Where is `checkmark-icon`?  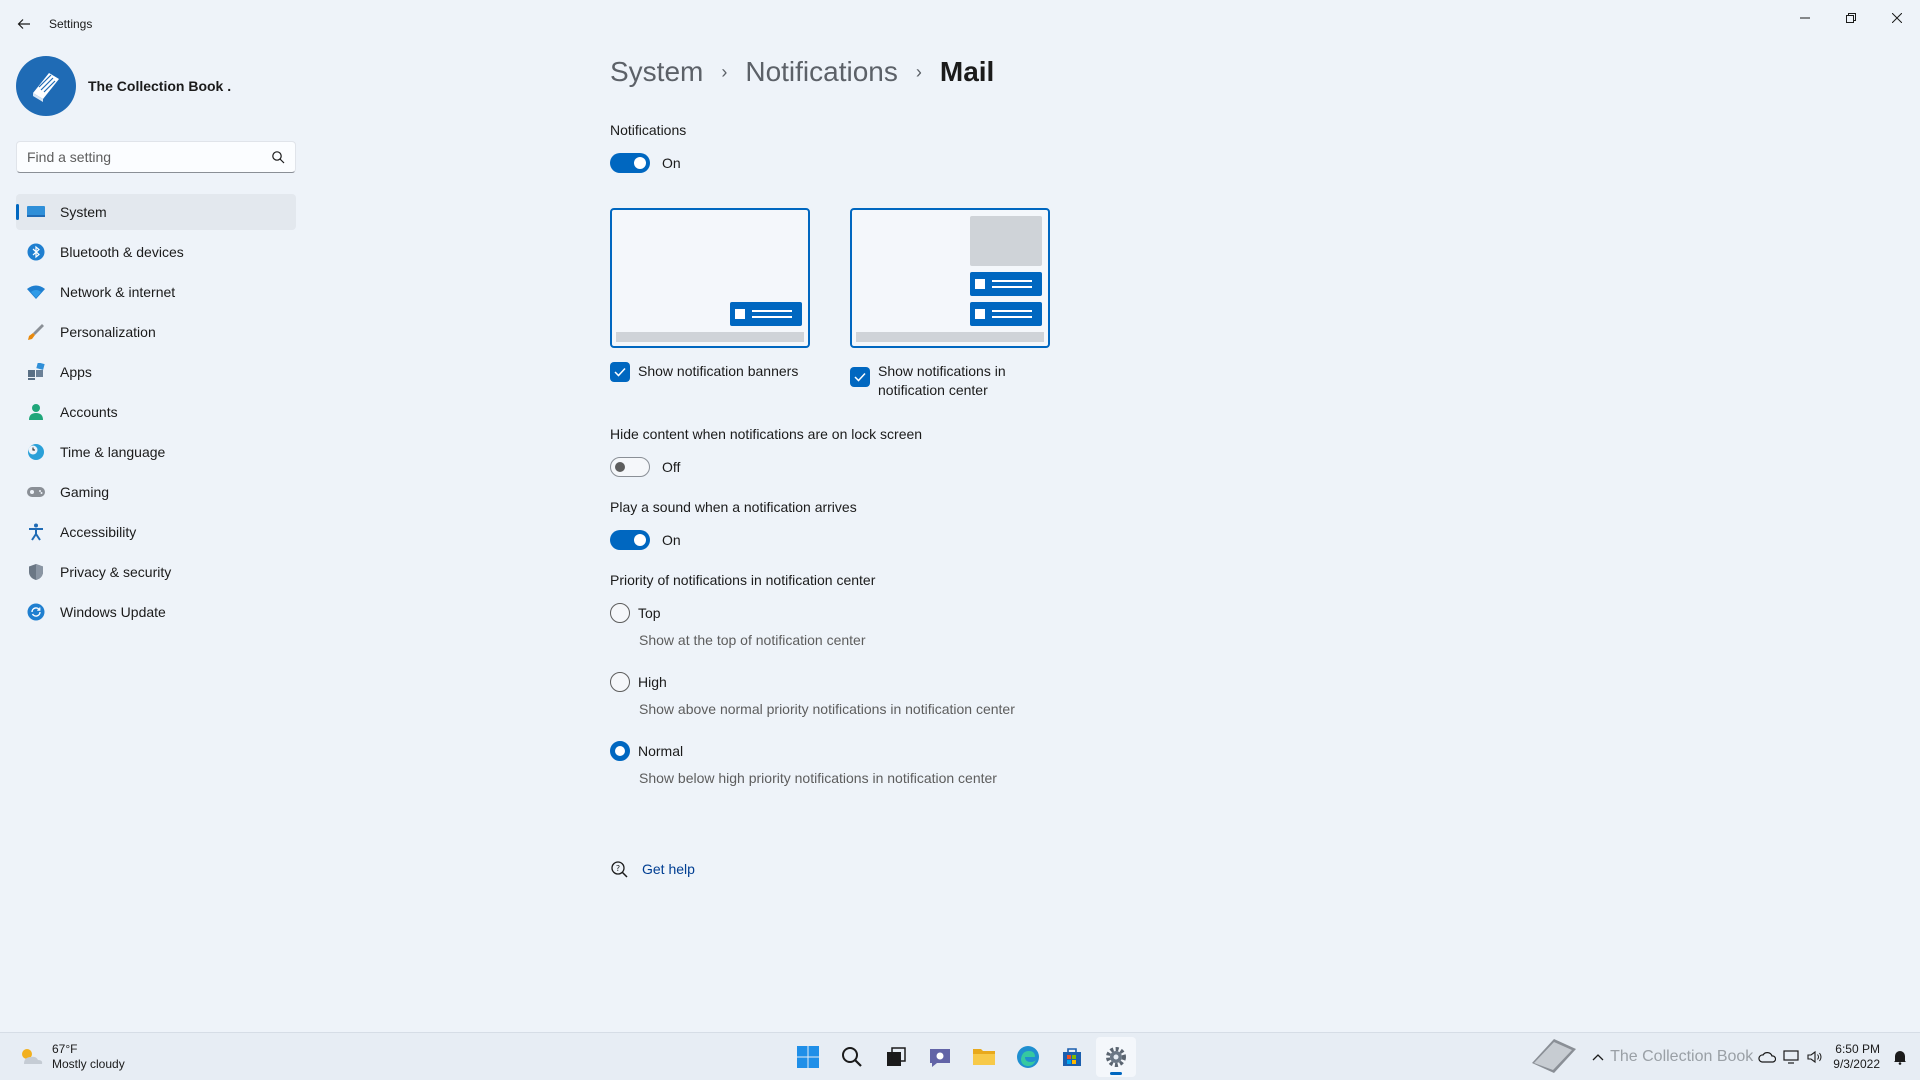
checkmark-icon is located at coordinates (620, 372).